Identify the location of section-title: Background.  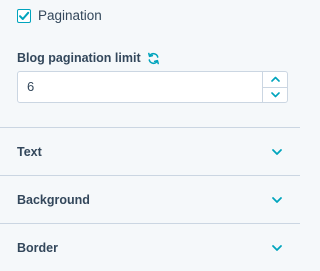
(53, 199).